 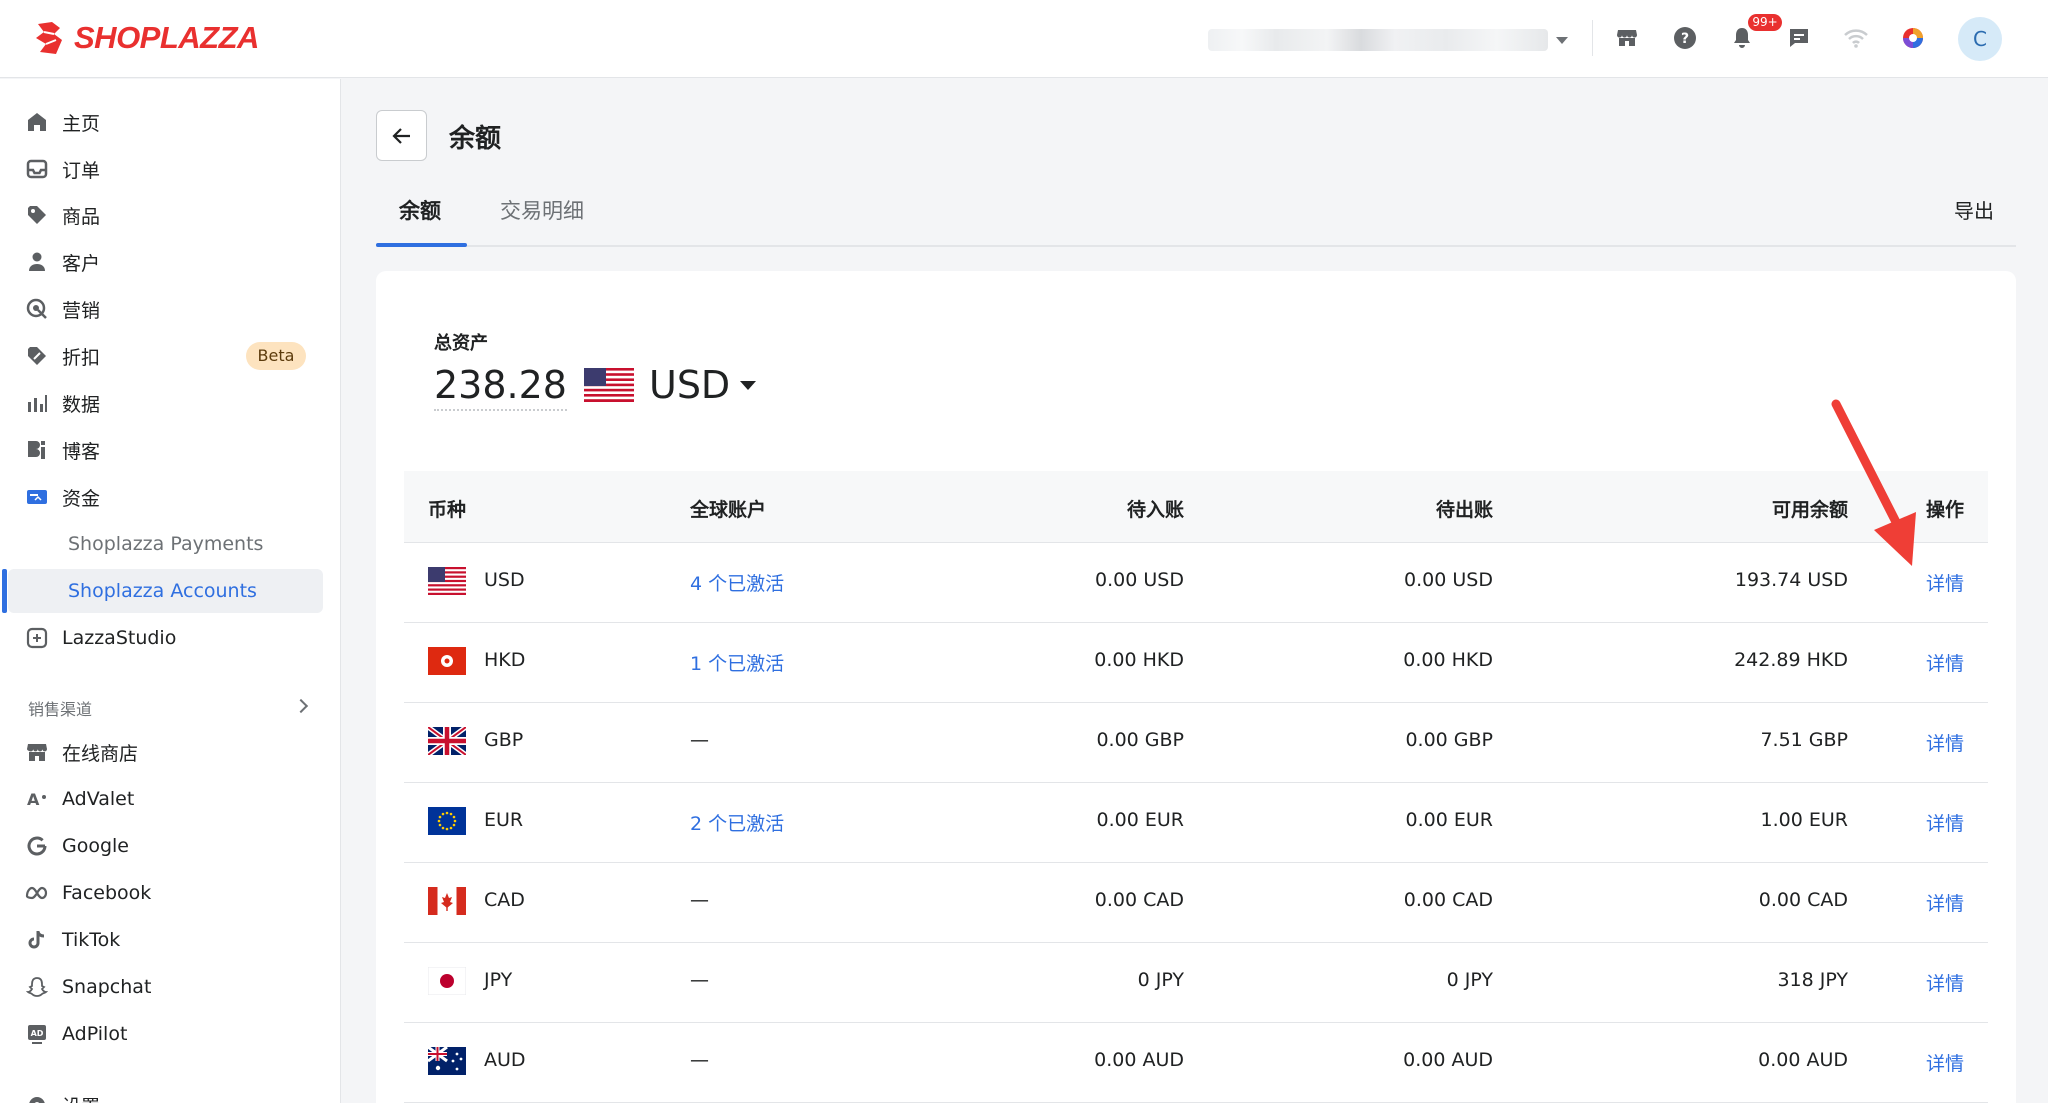 What do you see at coordinates (1196, 1063) in the screenshot?
I see `table-row: AUD — 0.00 AUD 0.00 AUD 0.00 AUD 详情` at bounding box center [1196, 1063].